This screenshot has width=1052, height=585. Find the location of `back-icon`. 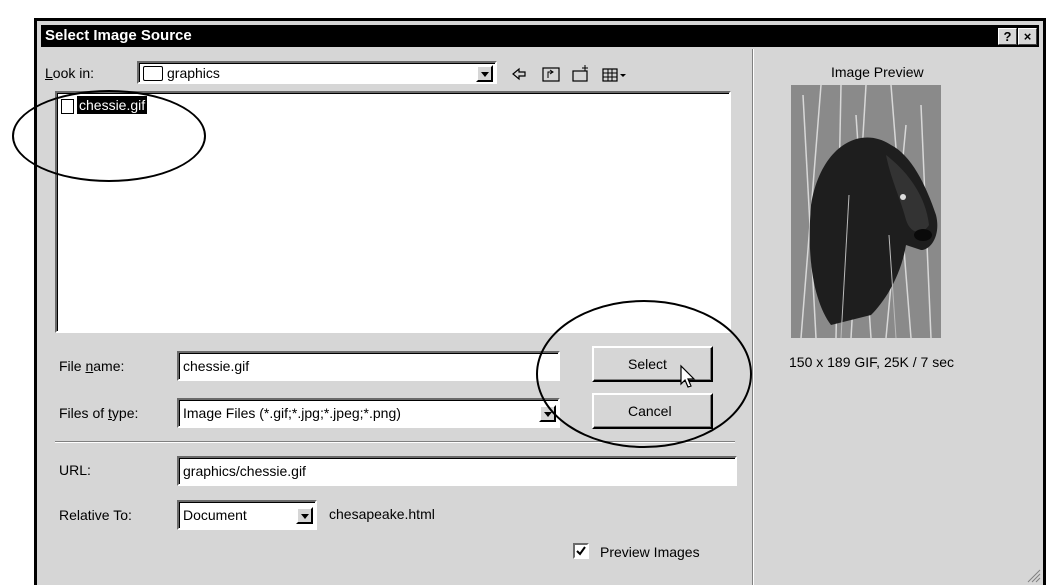

back-icon is located at coordinates (519, 74).